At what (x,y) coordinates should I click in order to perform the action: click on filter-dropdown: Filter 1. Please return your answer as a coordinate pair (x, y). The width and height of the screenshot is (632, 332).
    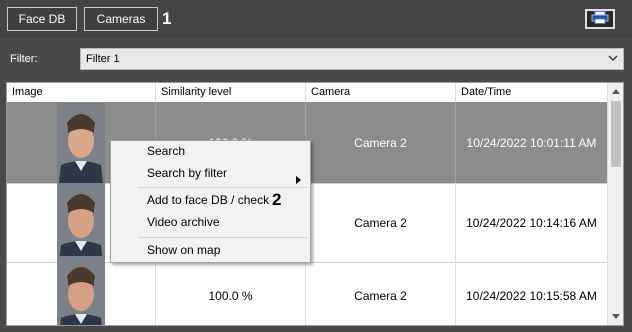
    Looking at the image, I should click on (352, 59).